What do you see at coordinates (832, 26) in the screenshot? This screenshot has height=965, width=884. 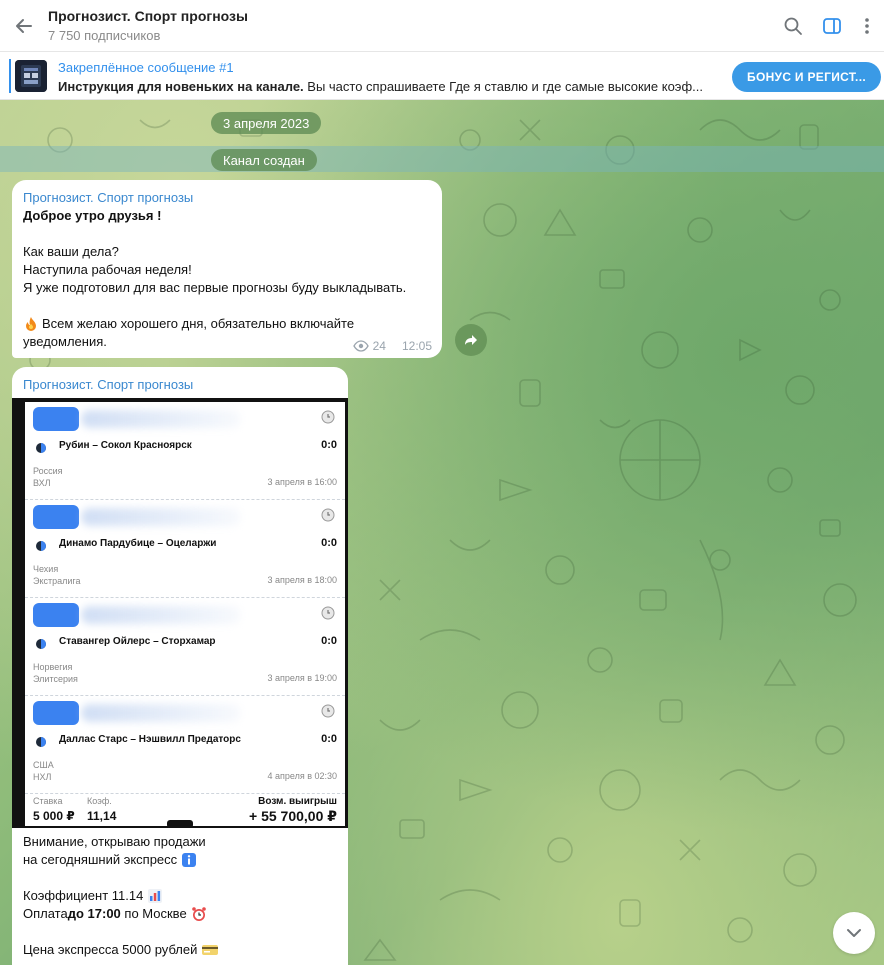 I see `sidebar-toggle-icon` at bounding box center [832, 26].